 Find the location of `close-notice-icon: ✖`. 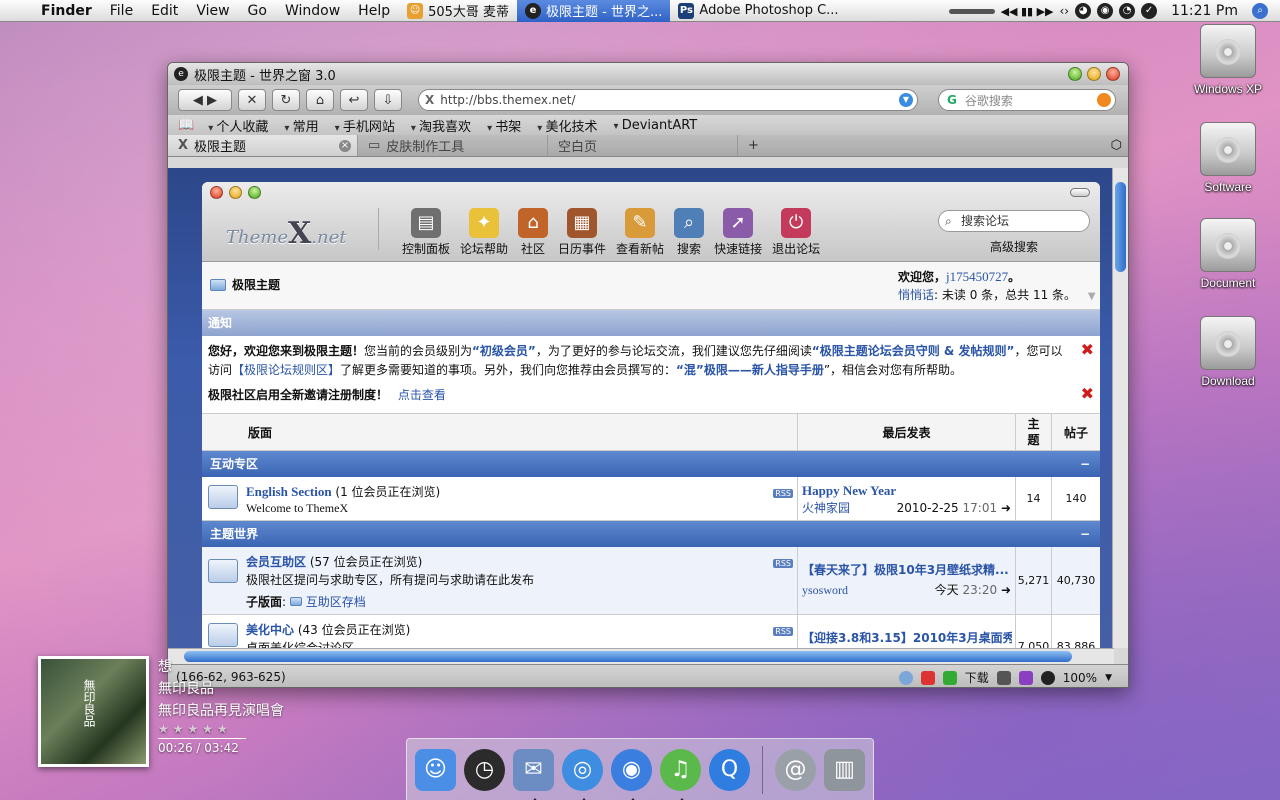

close-notice-icon: ✖ is located at coordinates (1087, 349).